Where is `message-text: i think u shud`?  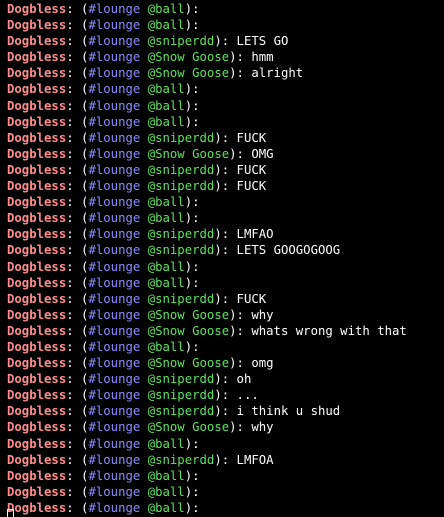
message-text: i think u shud is located at coordinates (288, 411).